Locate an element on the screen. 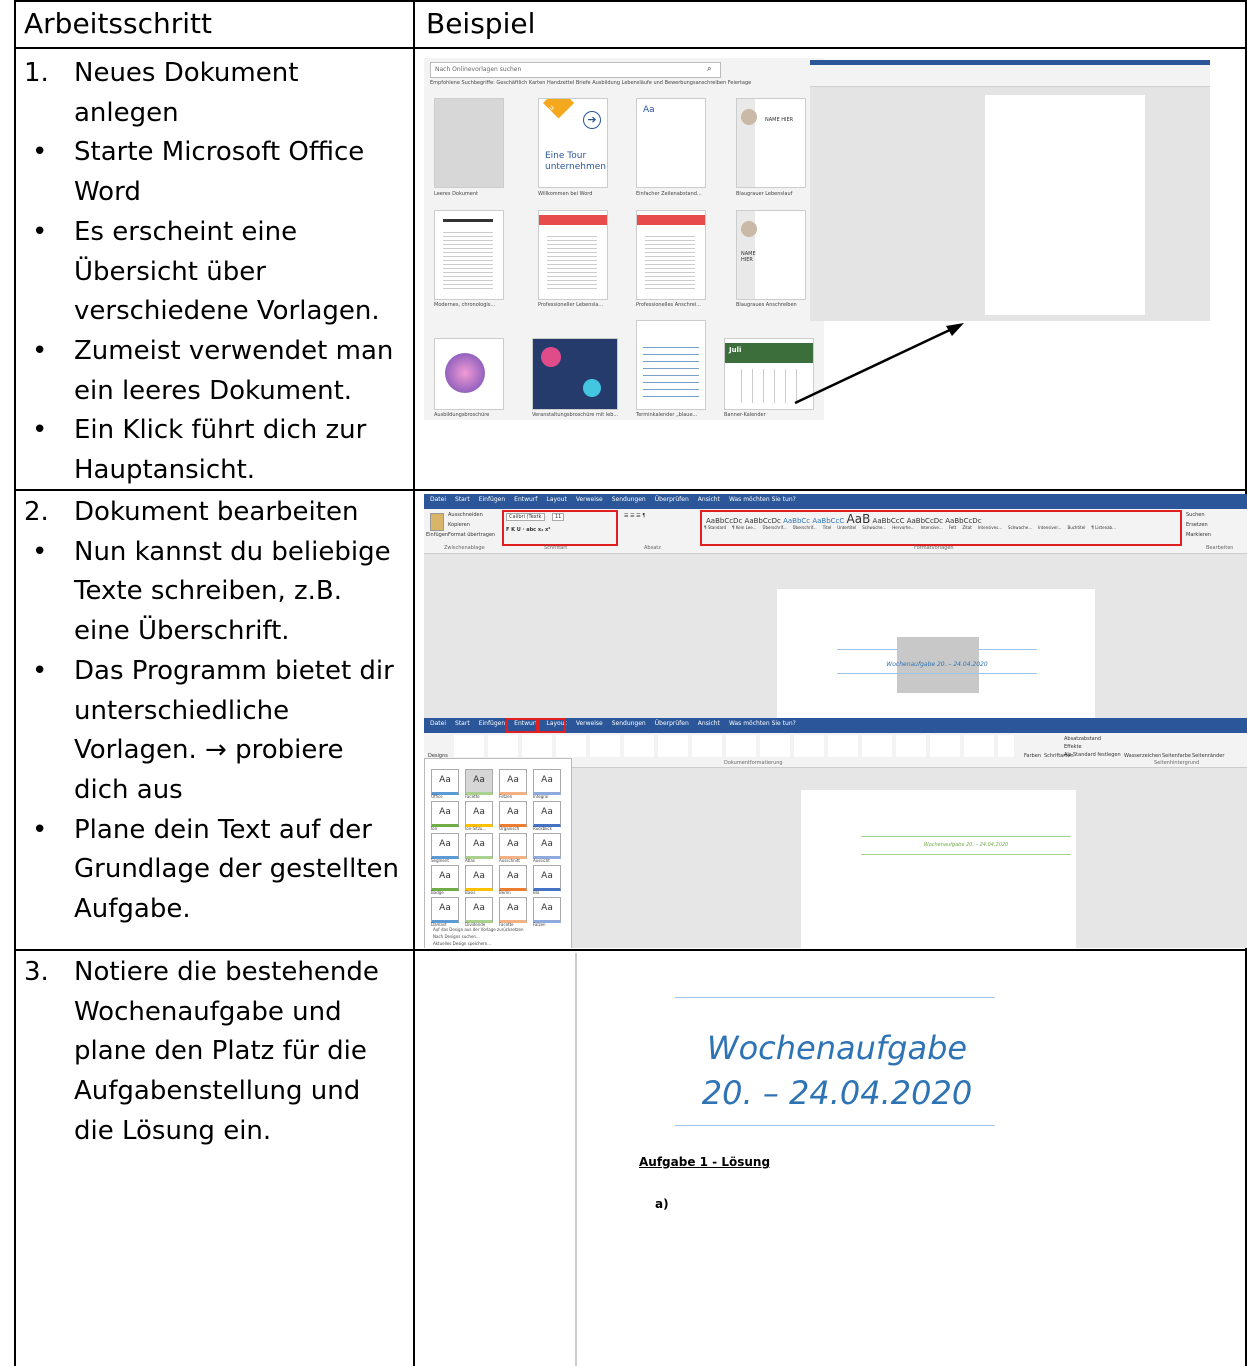  tab-4: Layout is located at coordinates (556, 499).